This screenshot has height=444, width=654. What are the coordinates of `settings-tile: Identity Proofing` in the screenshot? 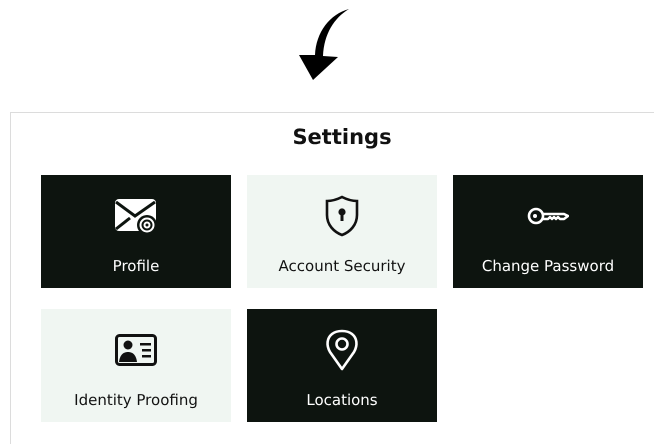 It's located at (136, 365).